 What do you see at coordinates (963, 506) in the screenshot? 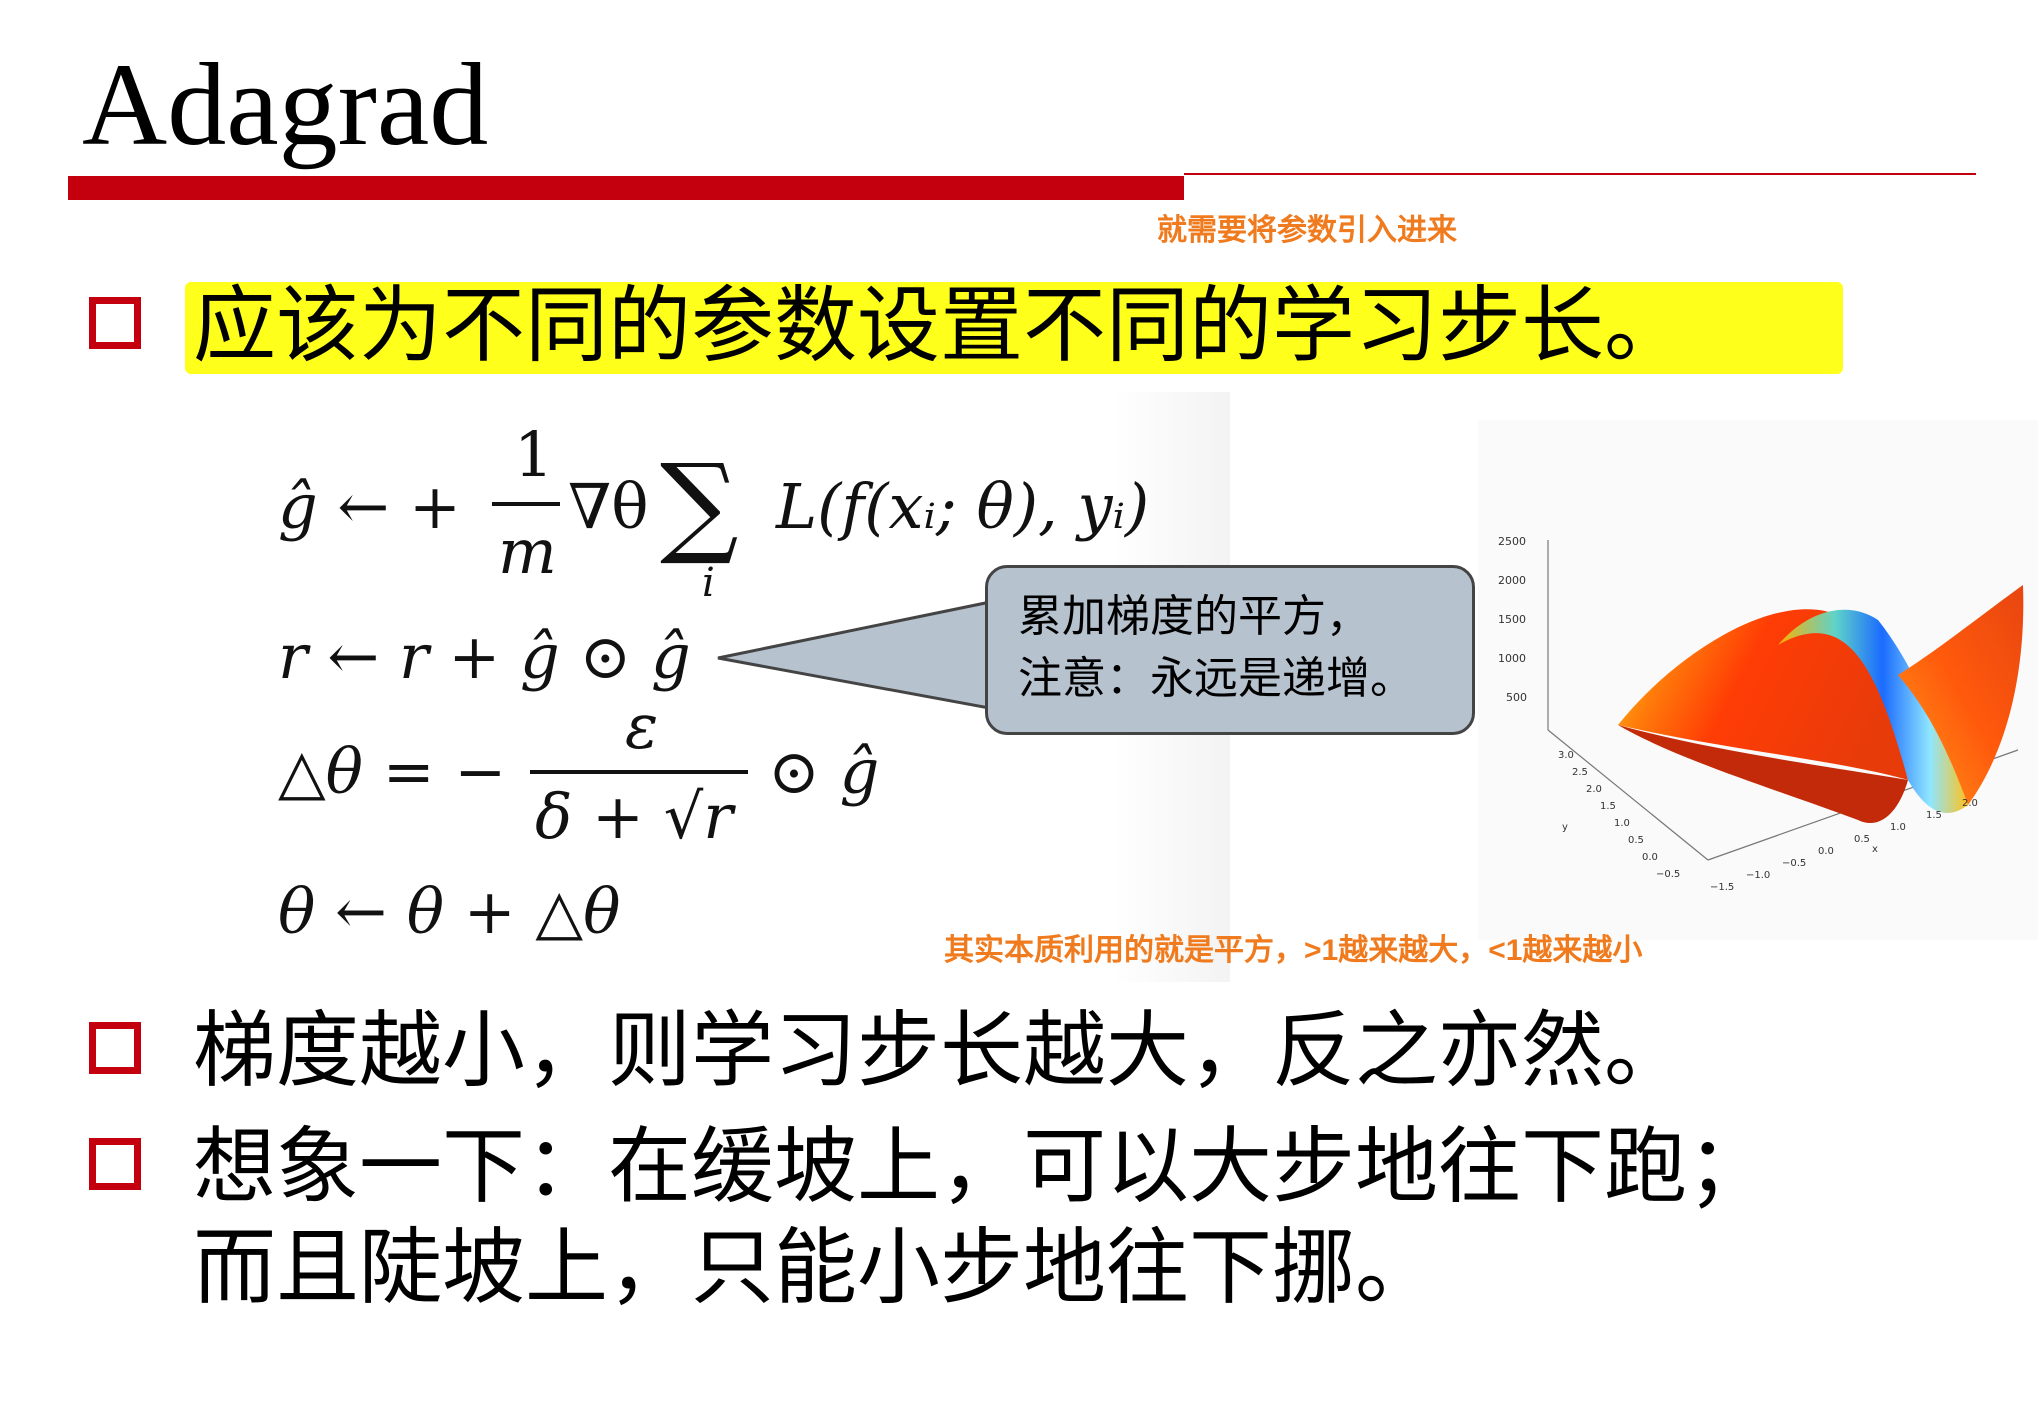
I see `eq1-rhs: L(f(xᵢ; θ), yᵢ)` at bounding box center [963, 506].